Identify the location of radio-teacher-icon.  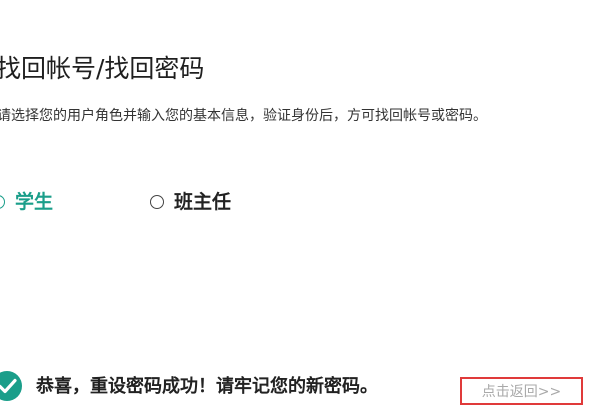
(157, 202).